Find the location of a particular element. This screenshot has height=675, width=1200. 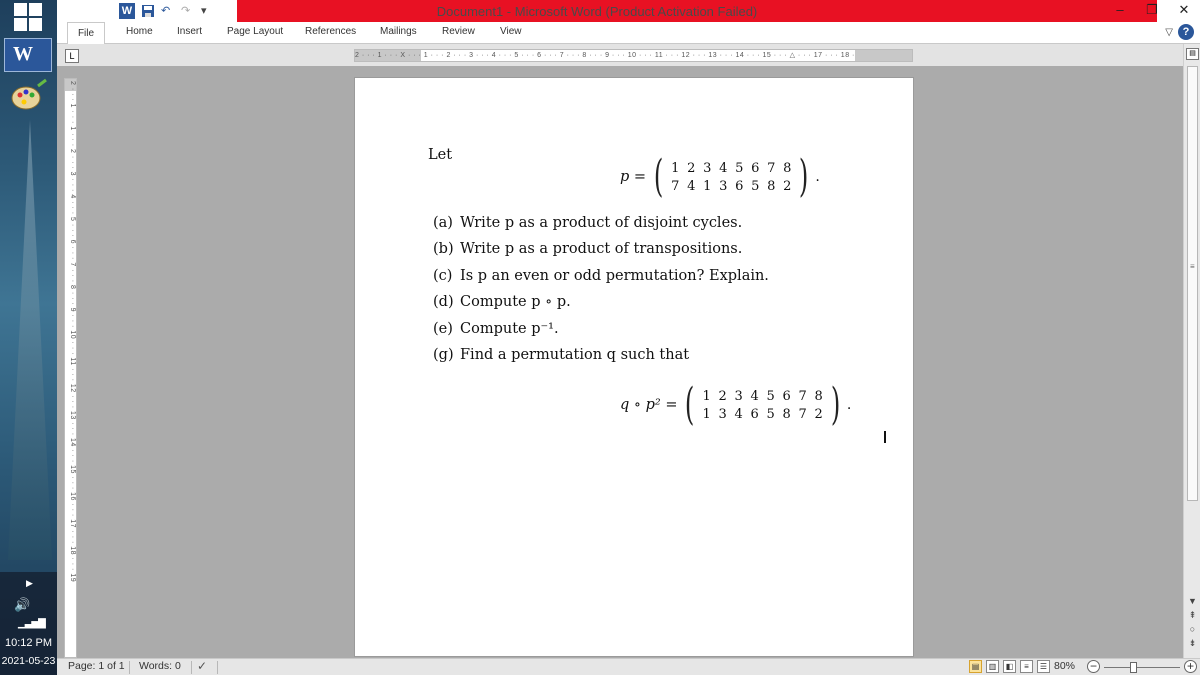

view-ruler-icon: ▤ is located at coordinates (1192, 54).